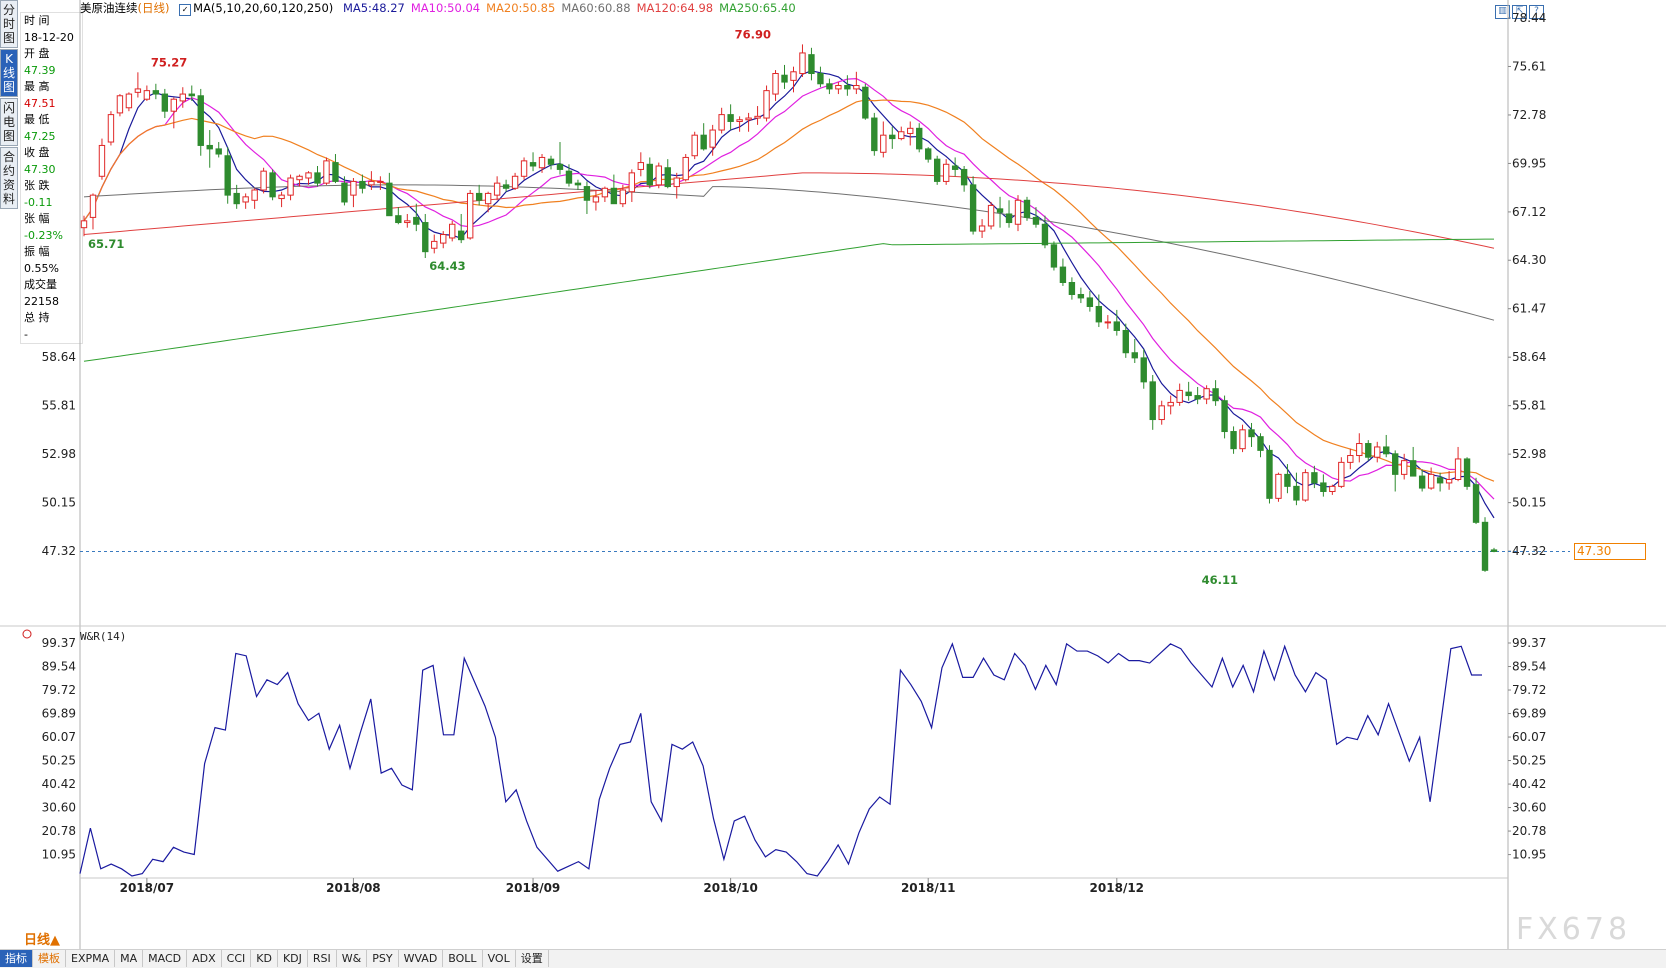 The height and width of the screenshot is (968, 1666). I want to click on price-tick-right: 58.64, so click(1529, 357).